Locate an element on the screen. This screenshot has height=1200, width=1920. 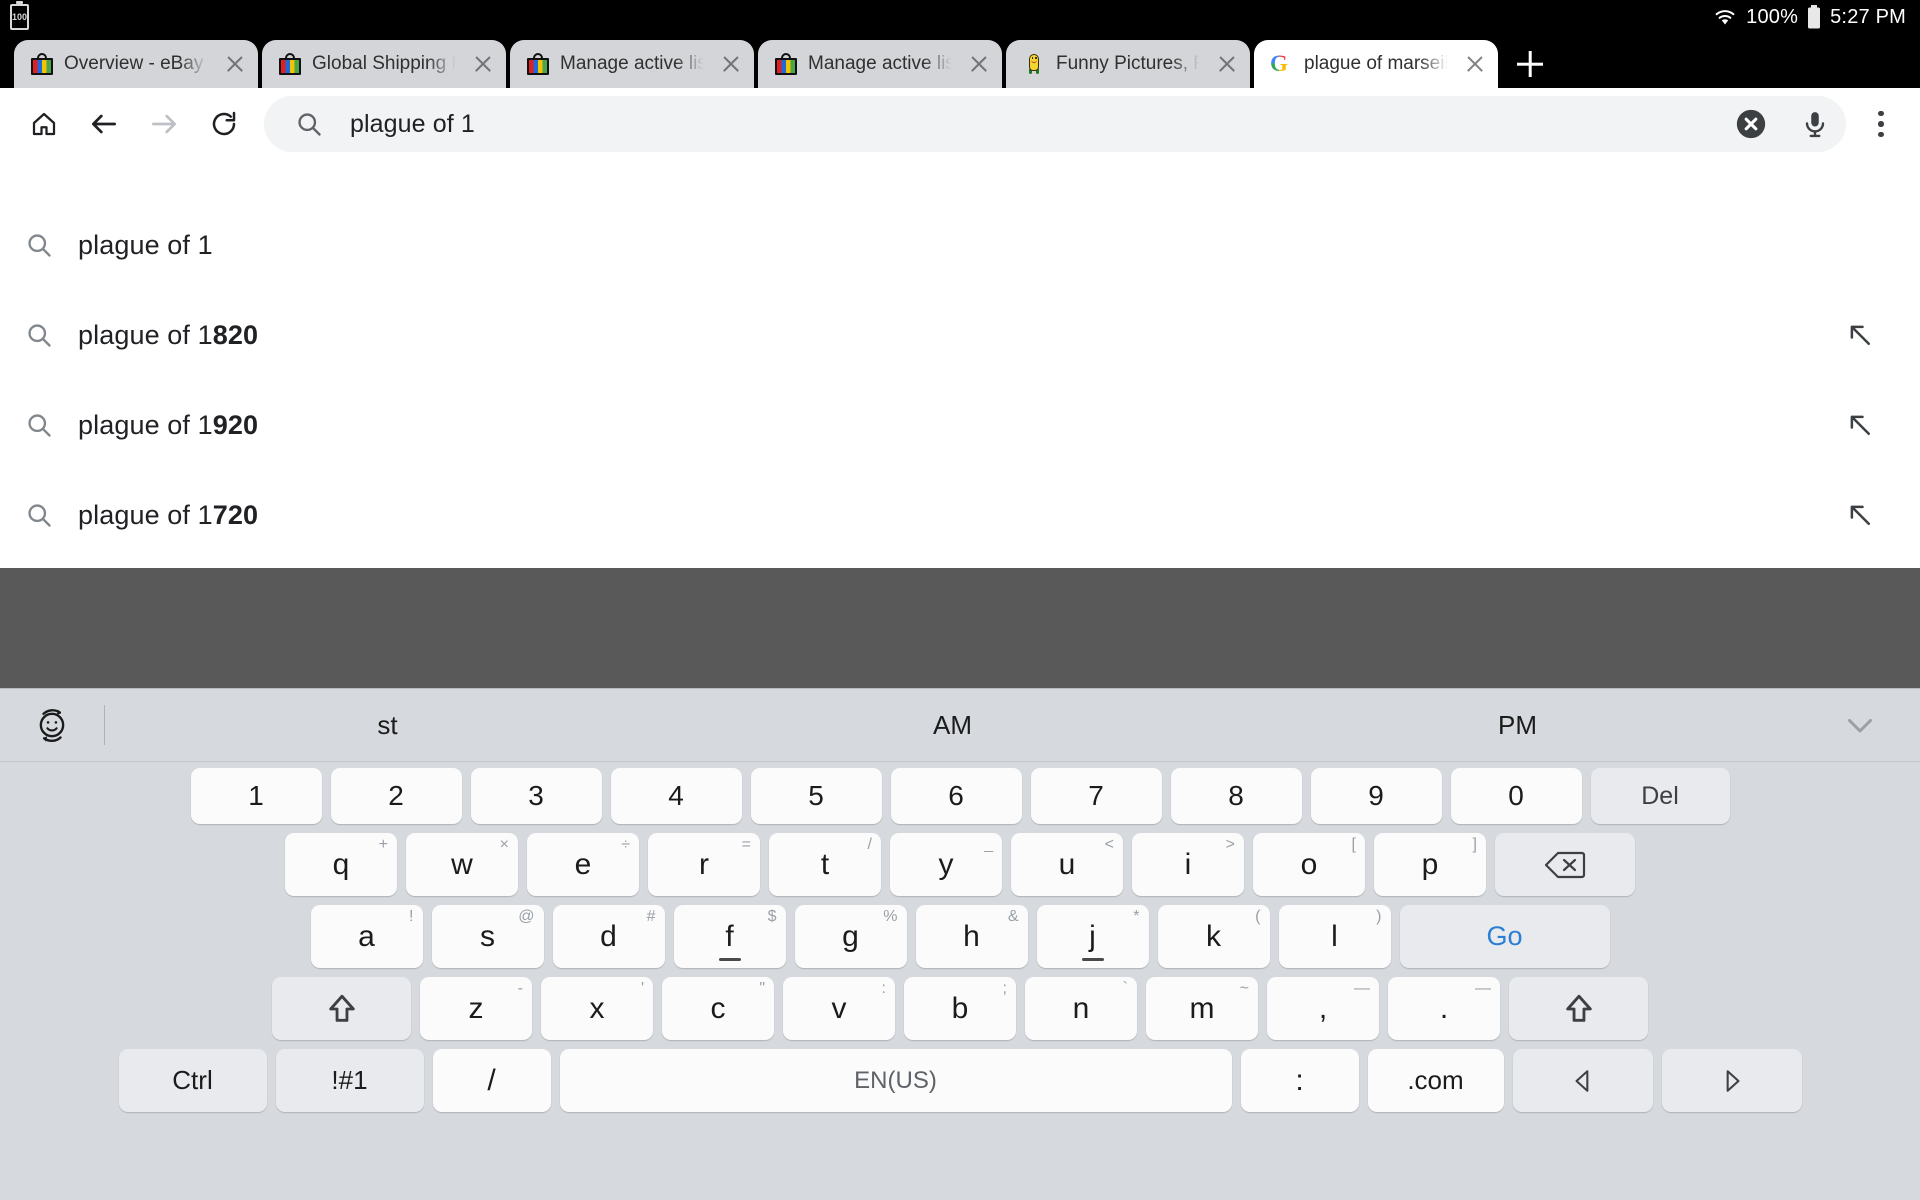
keyboard-suggestion-strip: st AM PM is located at coordinates (960, 725).